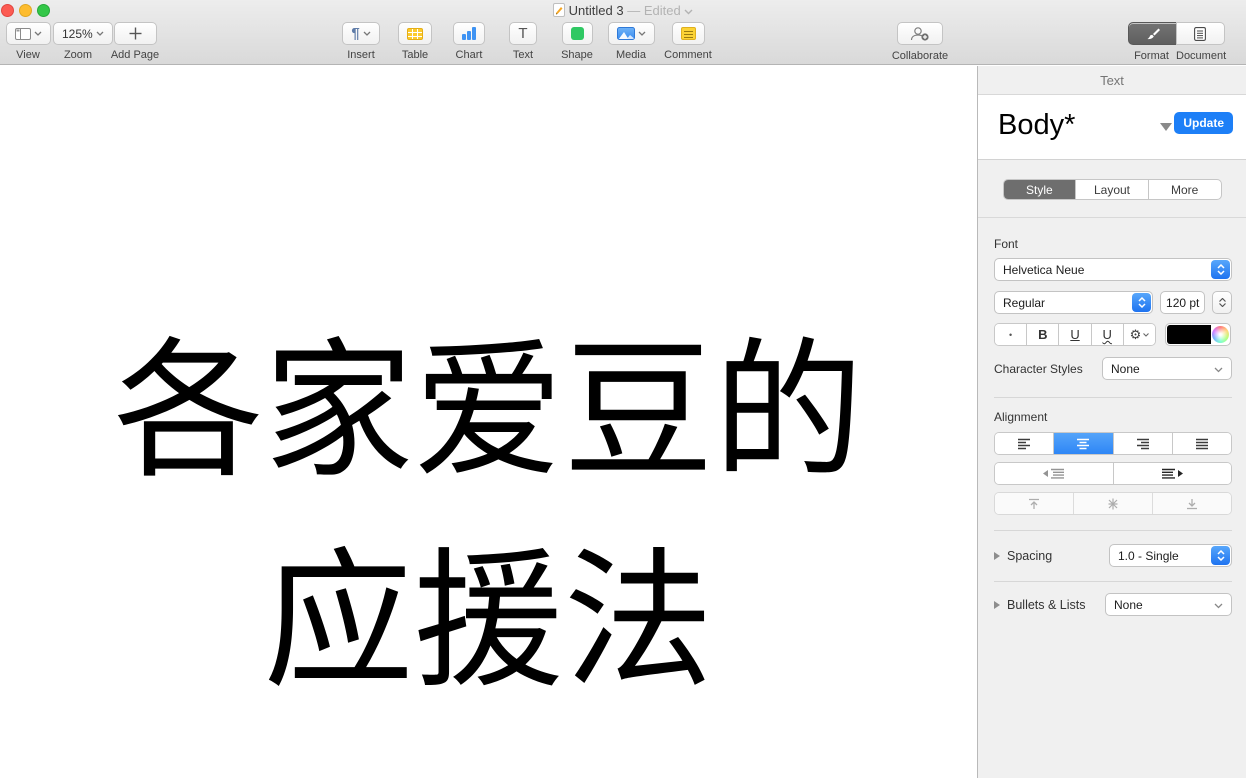 This screenshot has width=1246, height=778. I want to click on decrease-indent-icon, so click(1053, 473).